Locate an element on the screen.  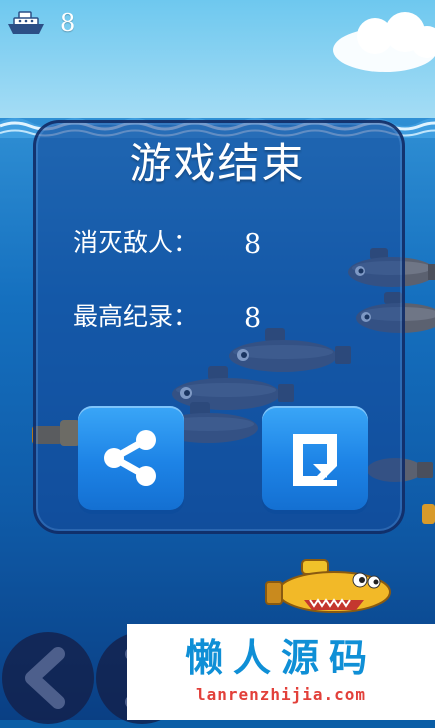
enemies-destroyed-value: 8 is located at coordinates (253, 244).